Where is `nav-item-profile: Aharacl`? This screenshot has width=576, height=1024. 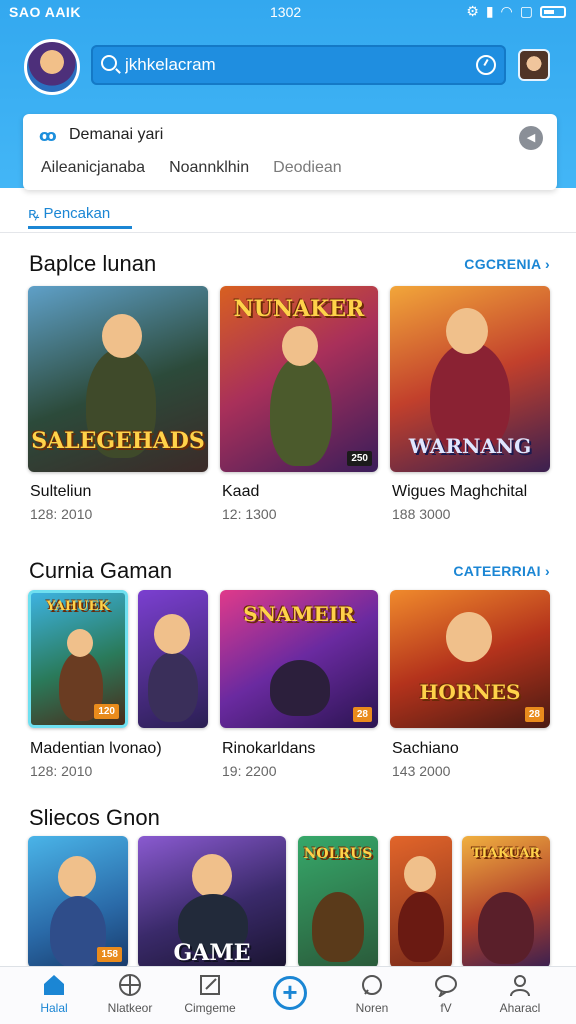 nav-item-profile: Aharacl is located at coordinates (520, 994).